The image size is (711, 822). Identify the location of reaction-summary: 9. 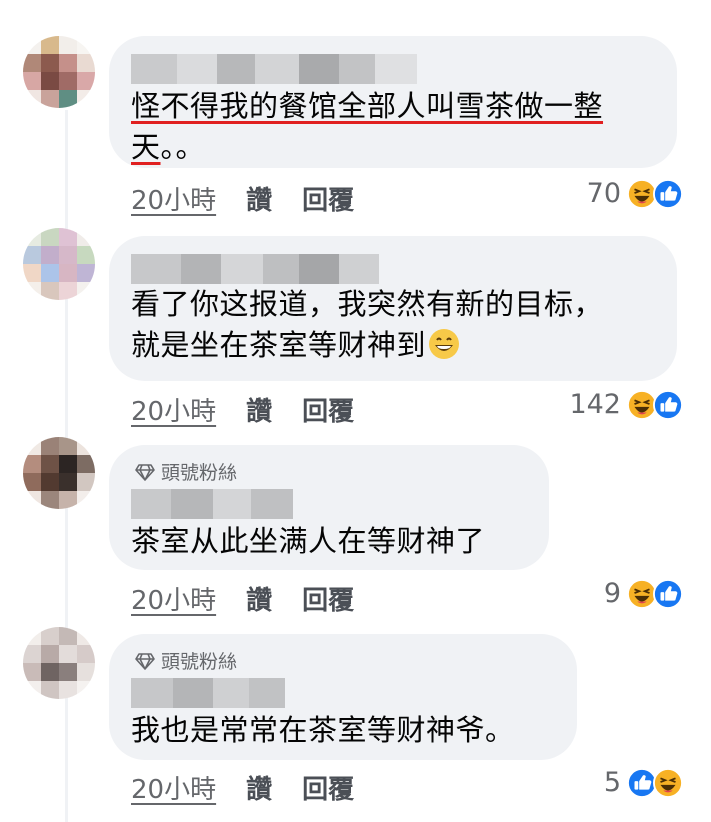
(643, 593).